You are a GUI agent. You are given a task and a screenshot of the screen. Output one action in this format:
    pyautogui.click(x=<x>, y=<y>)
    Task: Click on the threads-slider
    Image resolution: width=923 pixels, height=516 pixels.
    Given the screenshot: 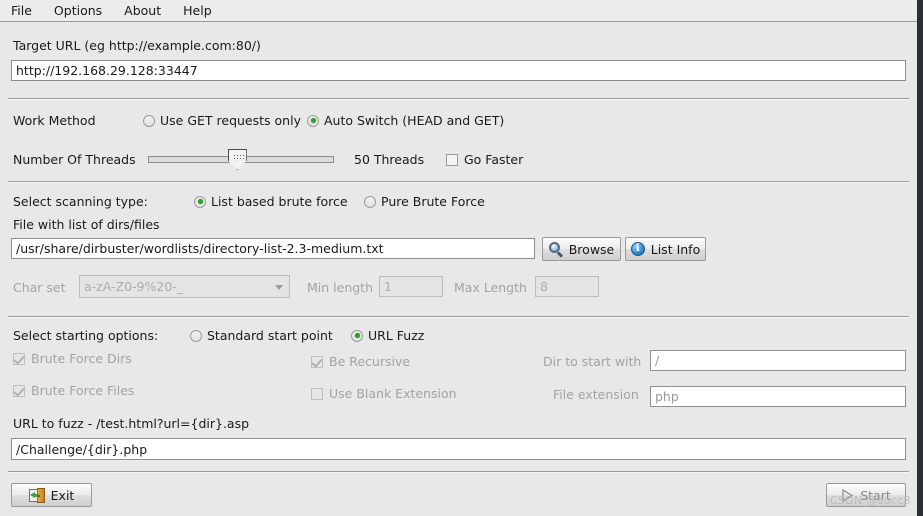 What is the action you would take?
    pyautogui.click(x=241, y=159)
    